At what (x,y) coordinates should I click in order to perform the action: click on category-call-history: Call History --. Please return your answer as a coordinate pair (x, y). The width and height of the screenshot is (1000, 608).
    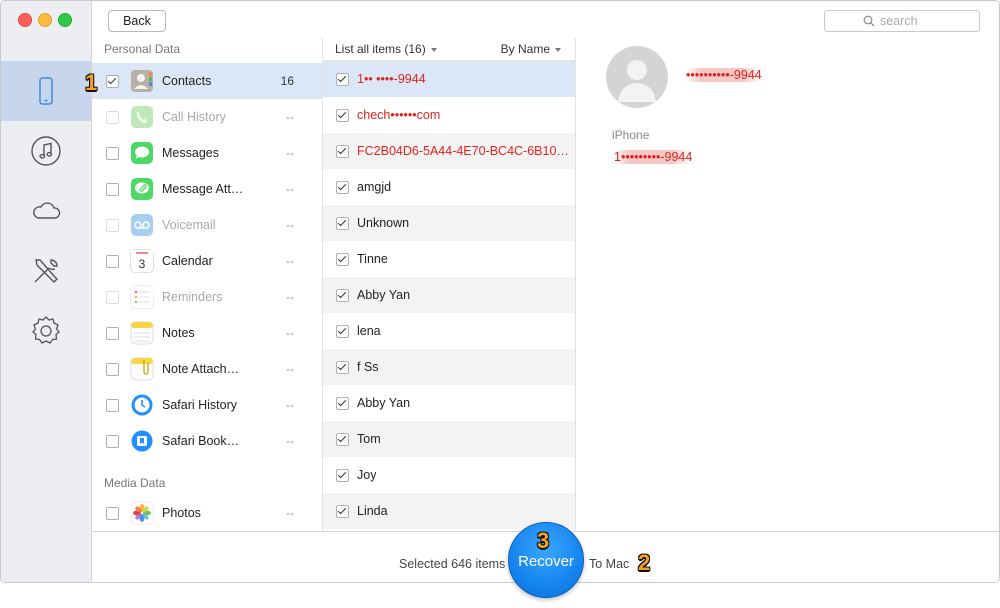
    Looking at the image, I should click on (207, 117).